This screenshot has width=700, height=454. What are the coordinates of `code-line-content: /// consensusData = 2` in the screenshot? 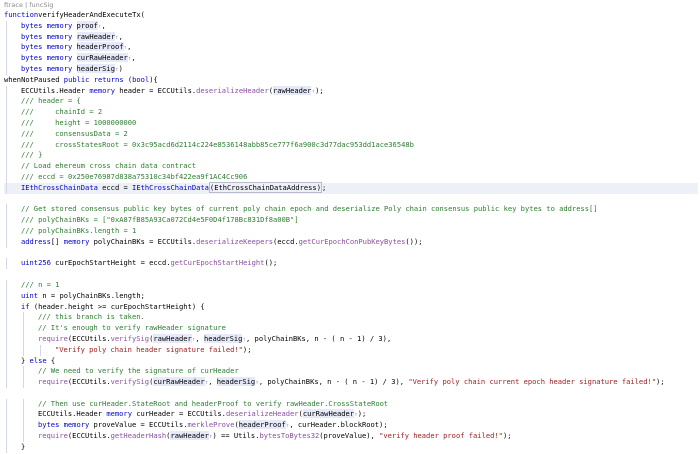 It's located at (74, 133).